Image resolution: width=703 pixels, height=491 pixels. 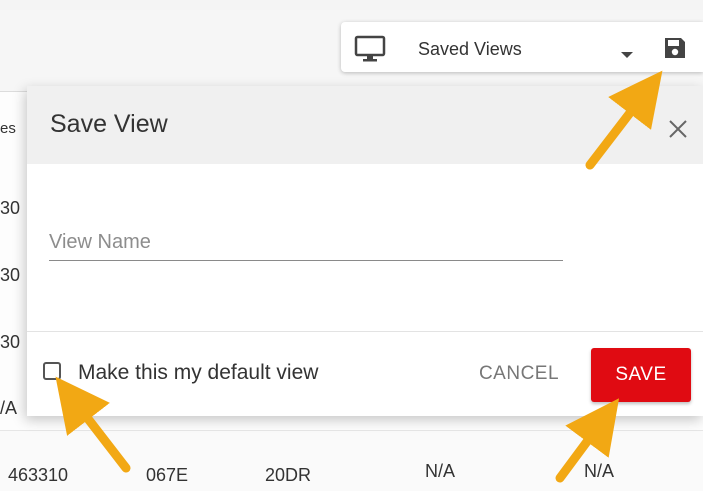 What do you see at coordinates (675, 48) in the screenshot?
I see `floppy-disk-icon` at bounding box center [675, 48].